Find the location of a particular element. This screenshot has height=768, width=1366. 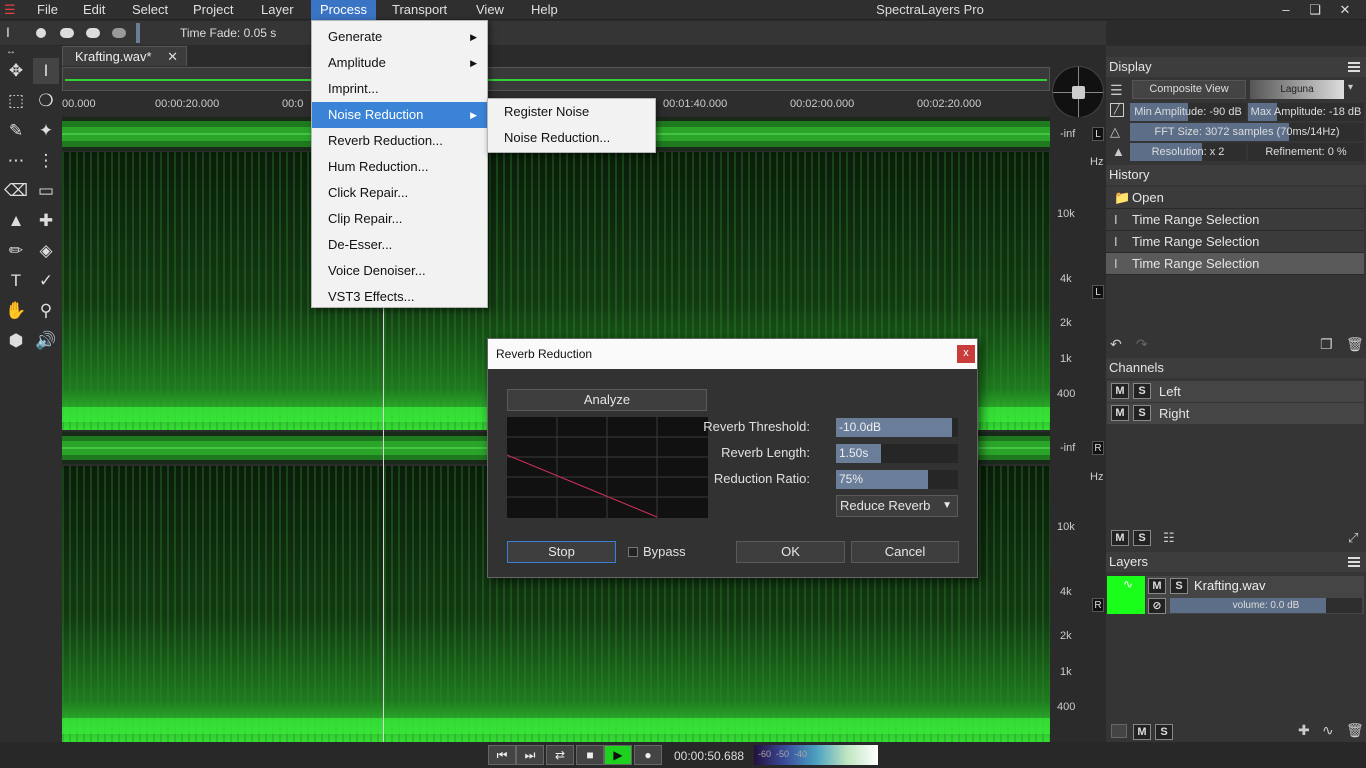

menu-select: Select is located at coordinates (150, 10).